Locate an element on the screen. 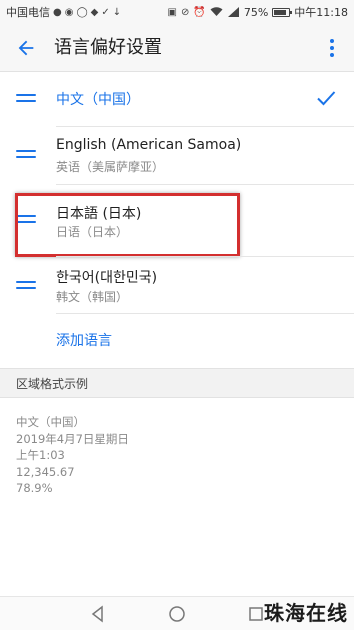 The width and height of the screenshot is (354, 630). region-line: 12,345.67 is located at coordinates (45, 471).